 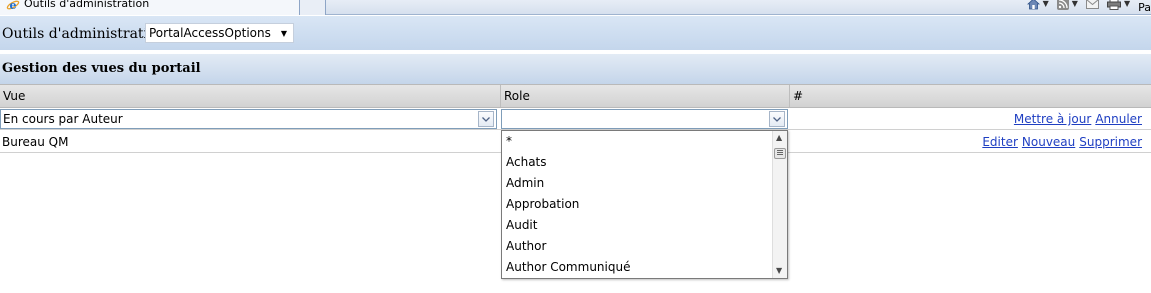 I want to click on home-button: ▼, so click(x=1037, y=5).